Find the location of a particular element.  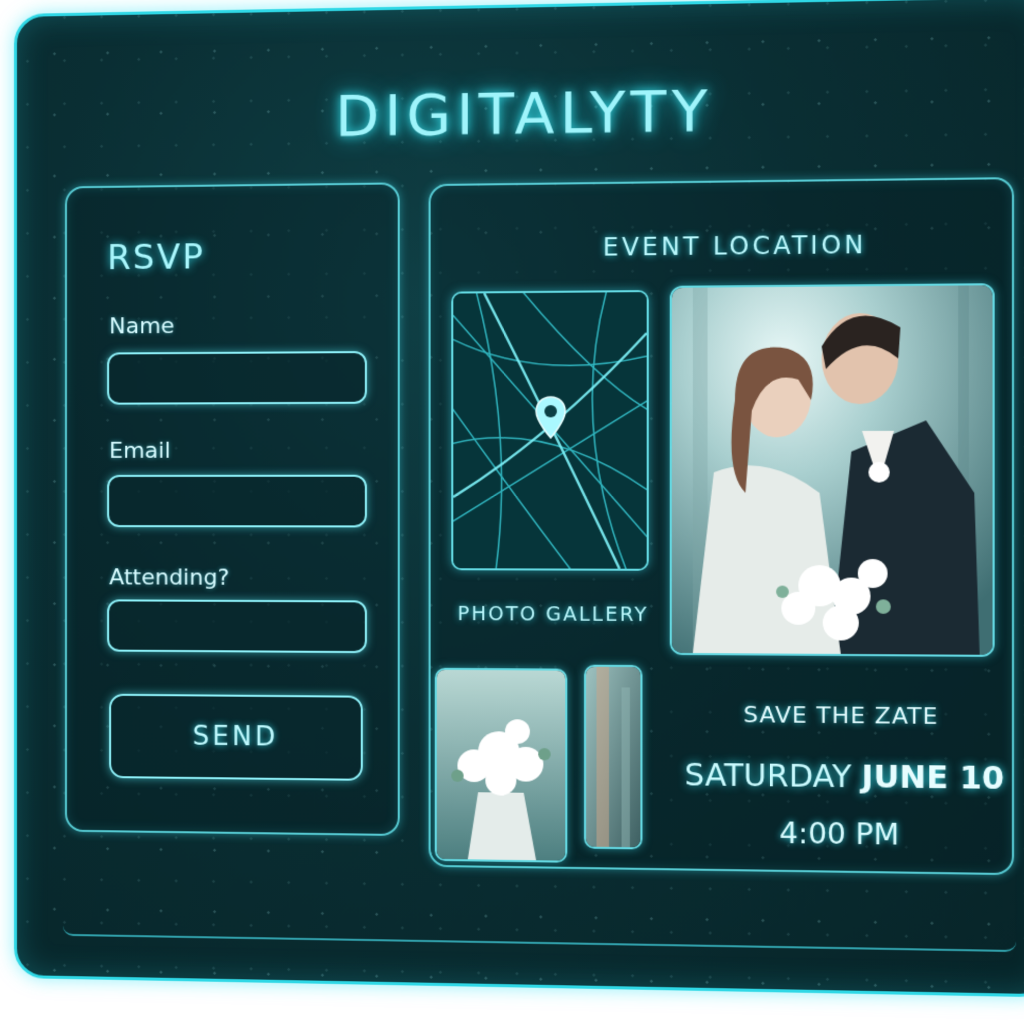

event-map is located at coordinates (550, 430).